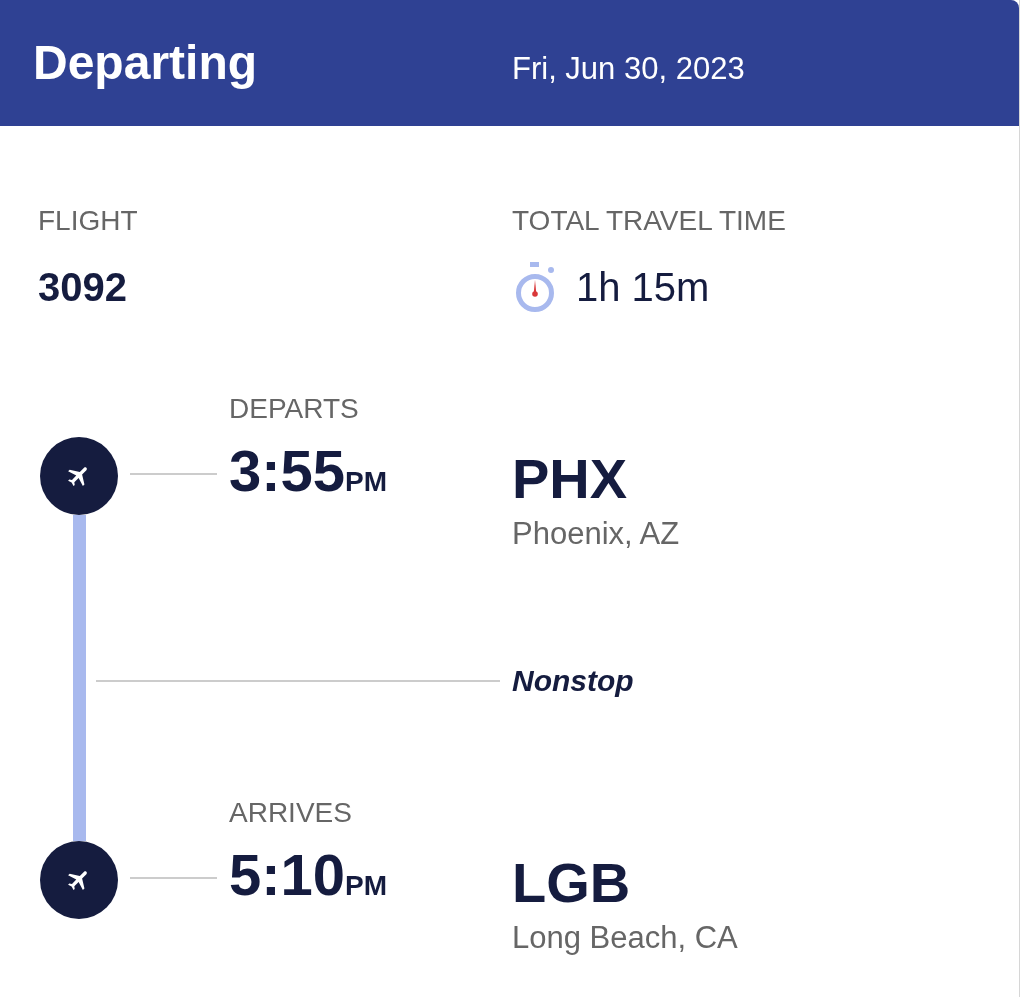 This screenshot has height=997, width=1024. Describe the element at coordinates (291, 813) in the screenshot. I see `segment-label: ARRIVES` at that location.